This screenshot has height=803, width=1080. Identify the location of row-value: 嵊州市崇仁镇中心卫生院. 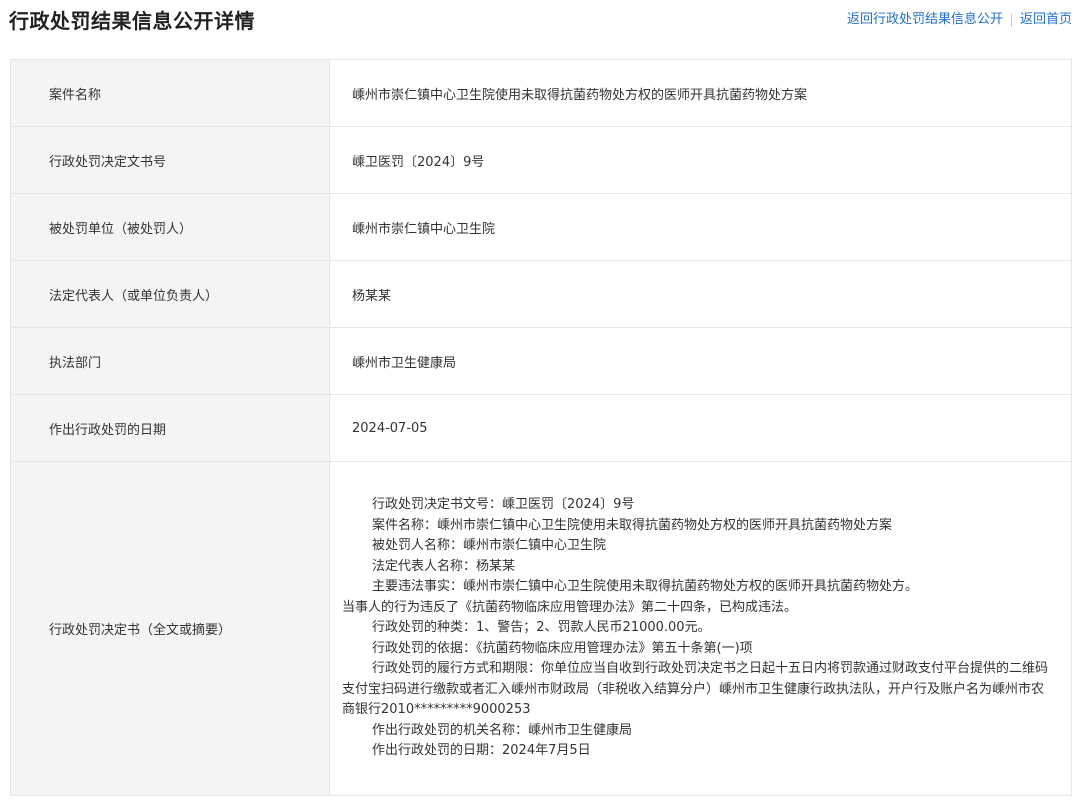
(700, 227).